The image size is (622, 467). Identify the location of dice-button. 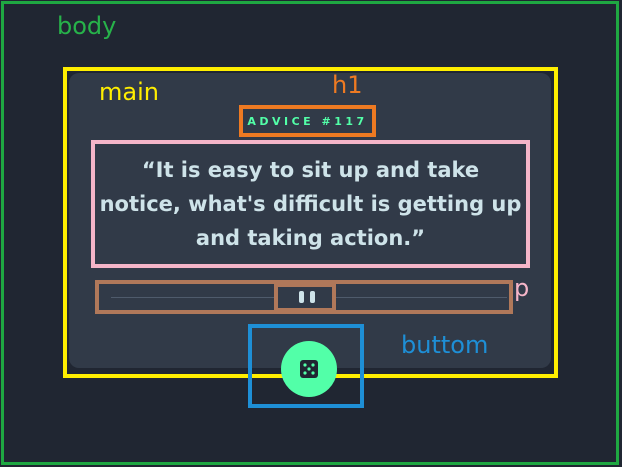
(309, 369).